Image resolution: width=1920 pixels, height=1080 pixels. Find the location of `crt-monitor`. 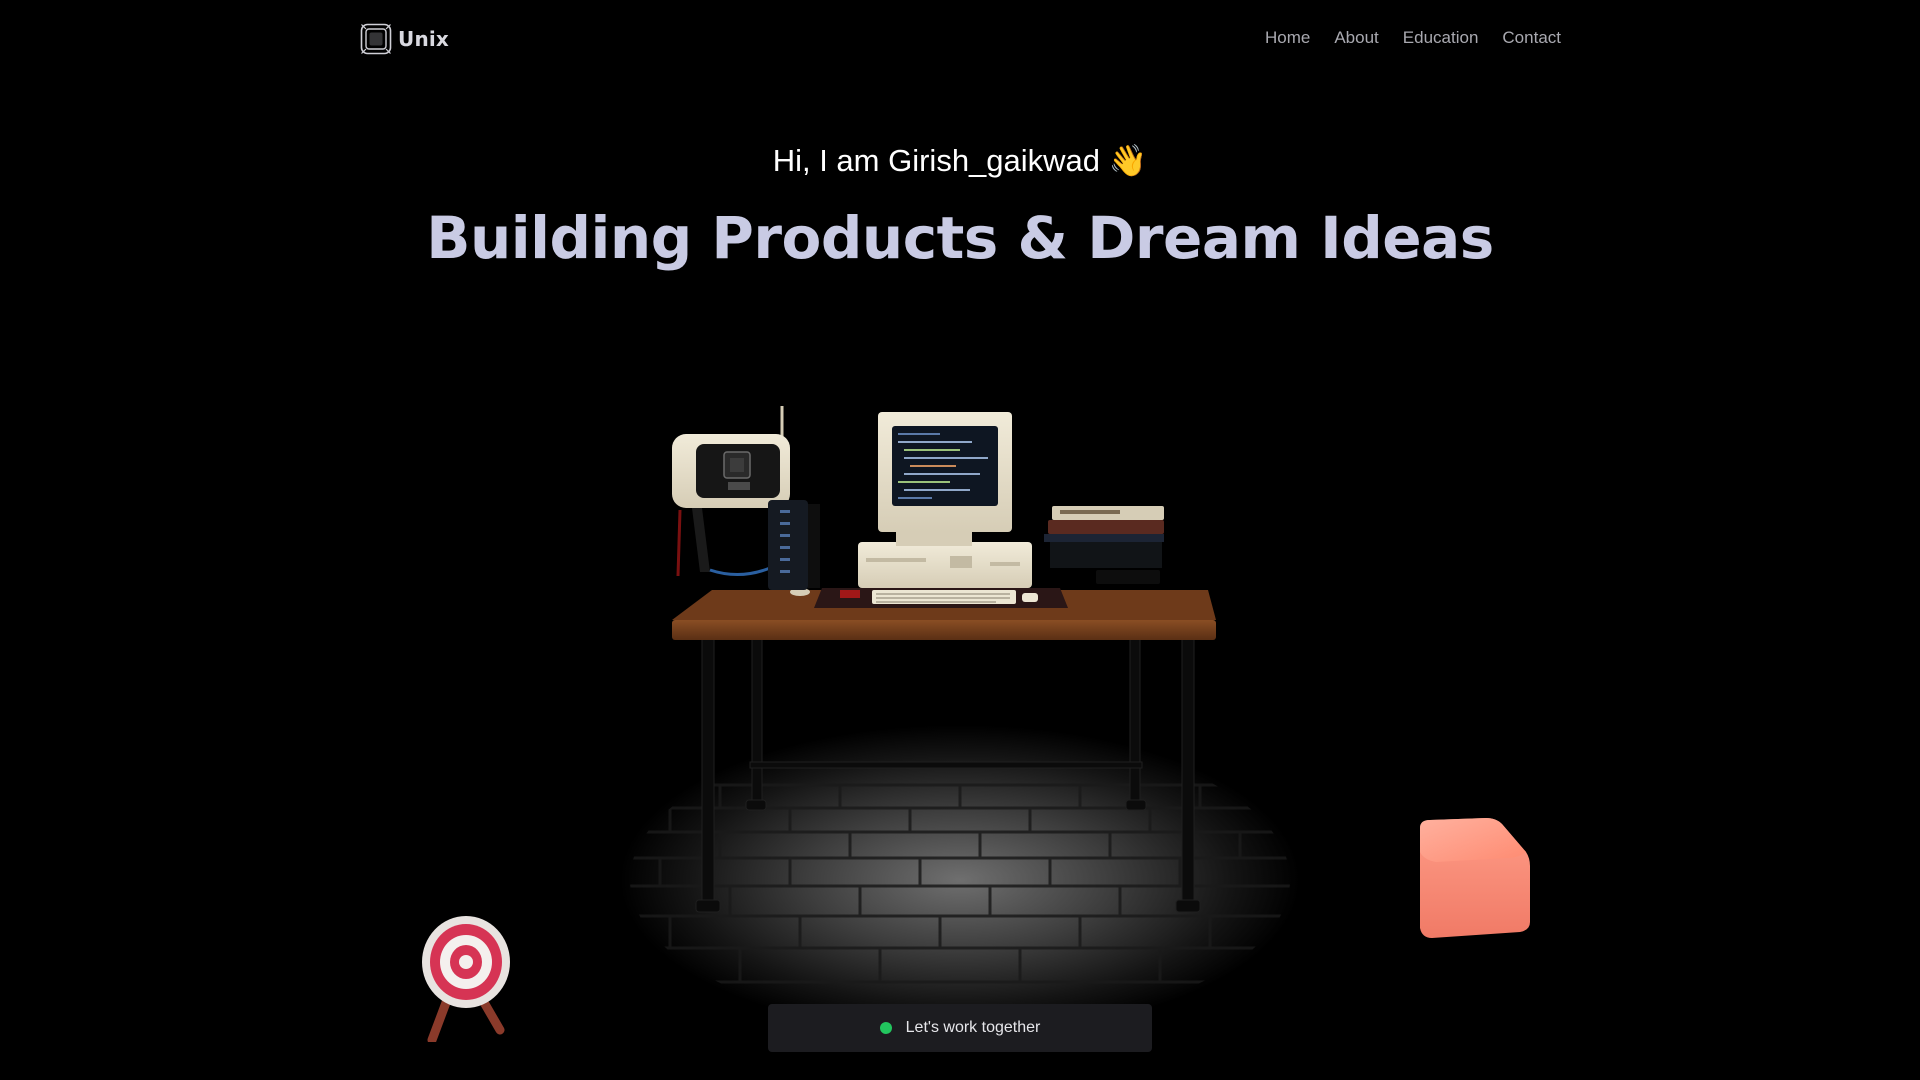

crt-monitor is located at coordinates (945, 479).